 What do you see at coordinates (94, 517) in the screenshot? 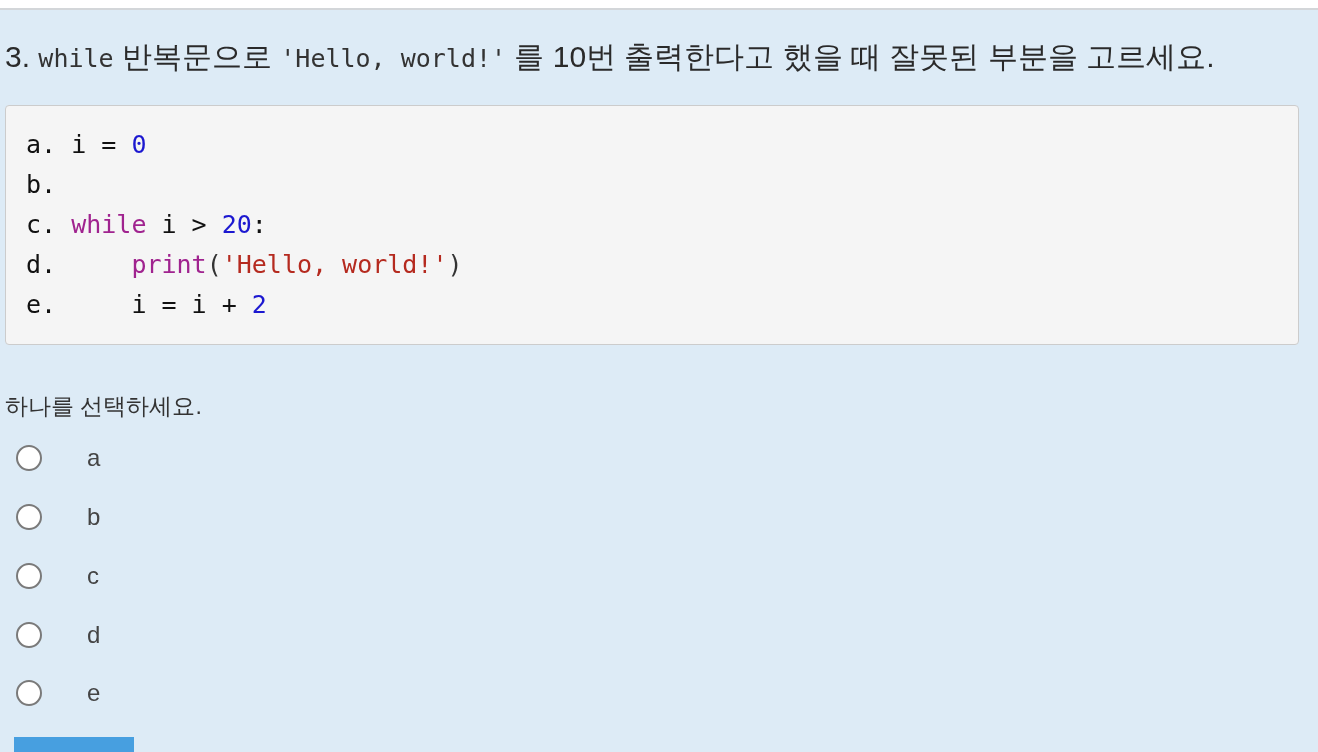
I see `option-label: b` at bounding box center [94, 517].